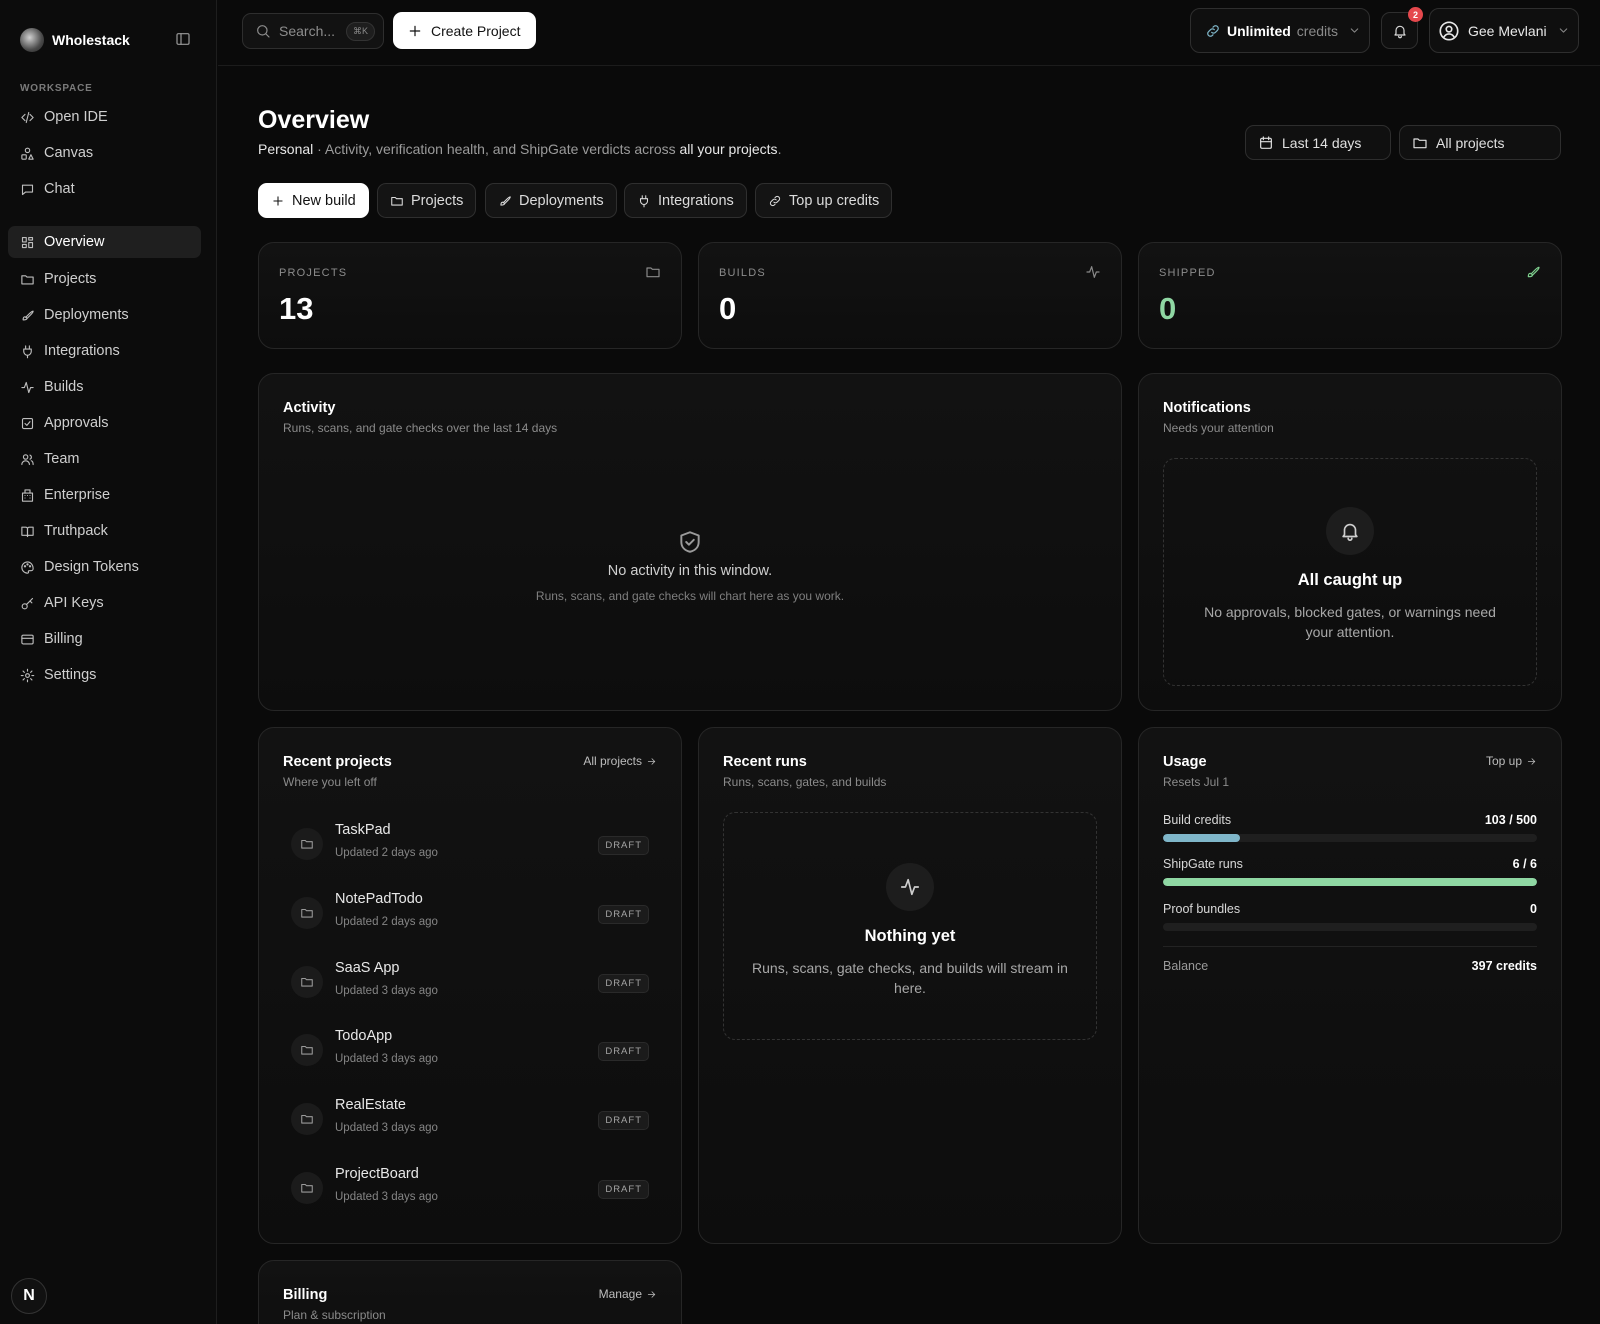 The height and width of the screenshot is (1324, 1600). I want to click on palette-icon, so click(27, 567).